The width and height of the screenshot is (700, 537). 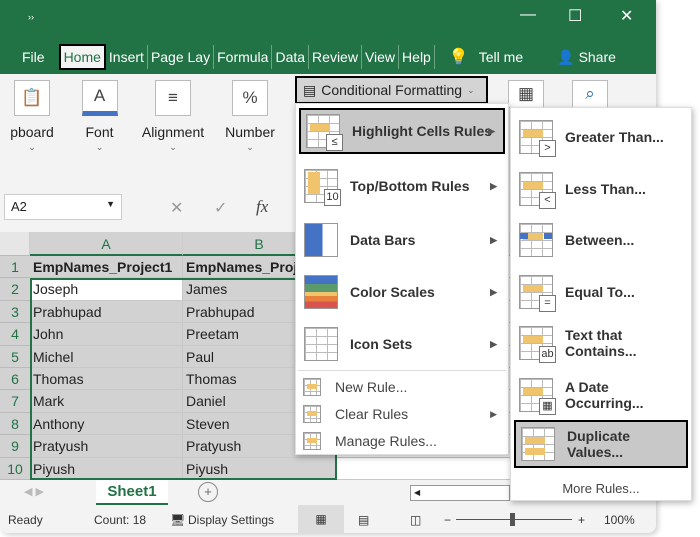 What do you see at coordinates (381, 57) in the screenshot?
I see `tab-view: View` at bounding box center [381, 57].